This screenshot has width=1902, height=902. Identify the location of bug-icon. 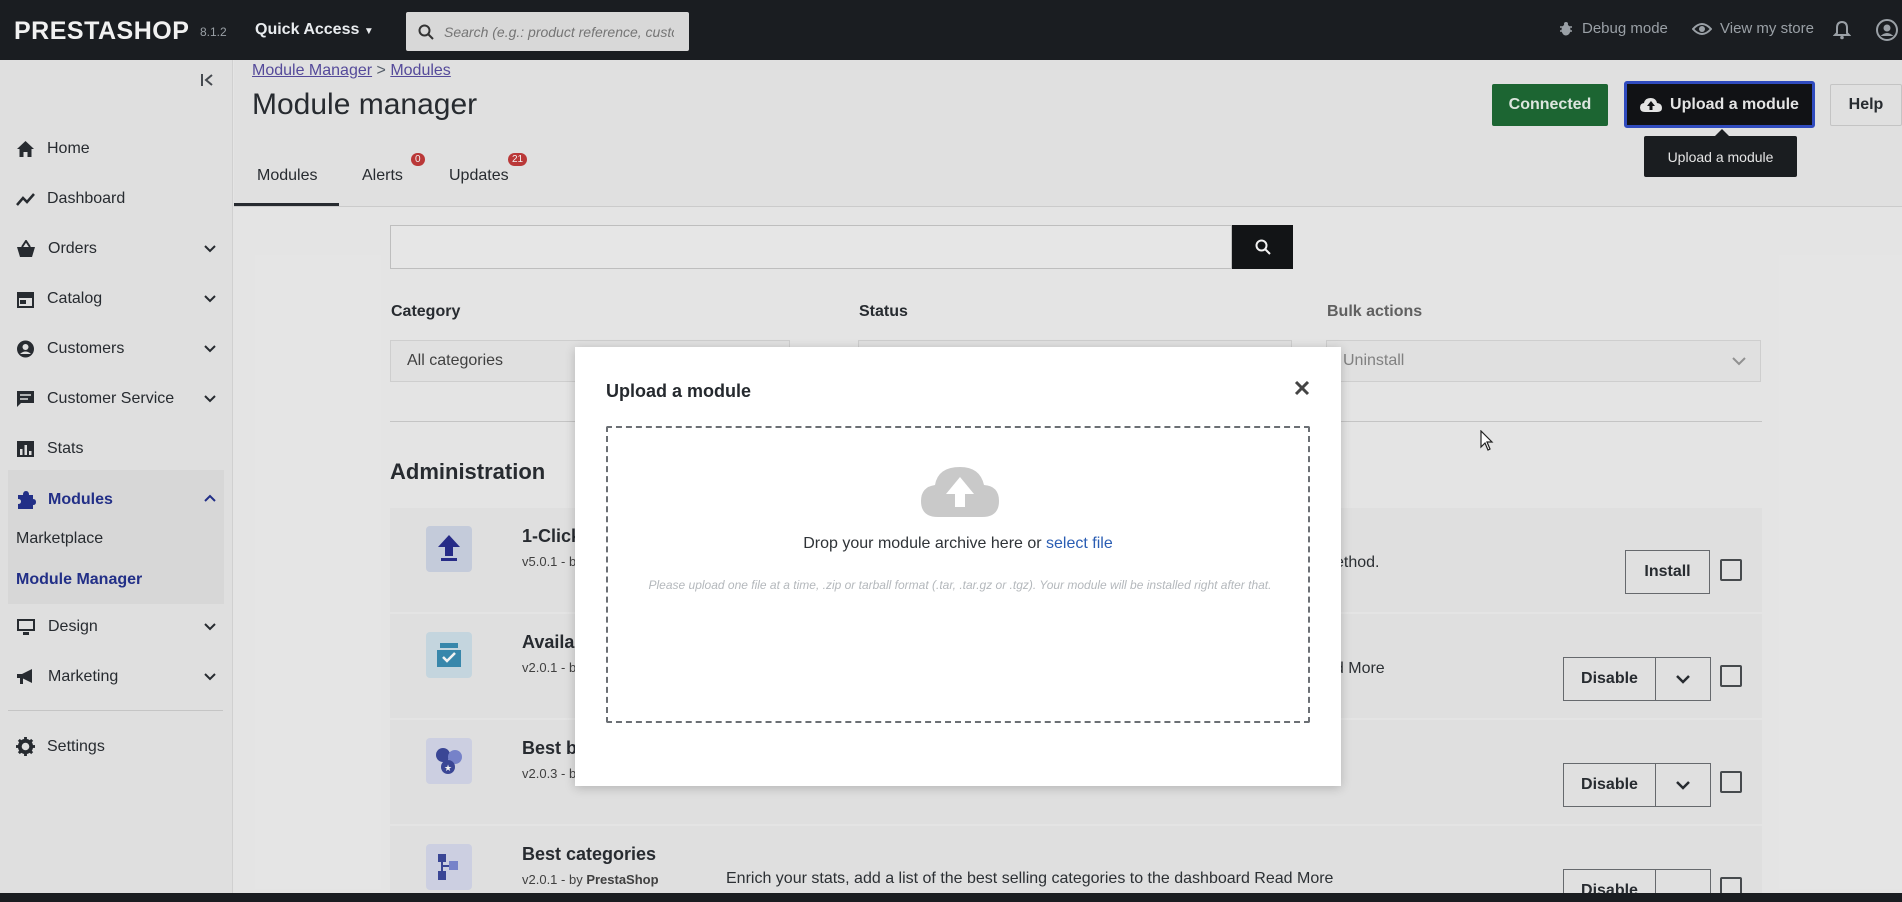
(1566, 28).